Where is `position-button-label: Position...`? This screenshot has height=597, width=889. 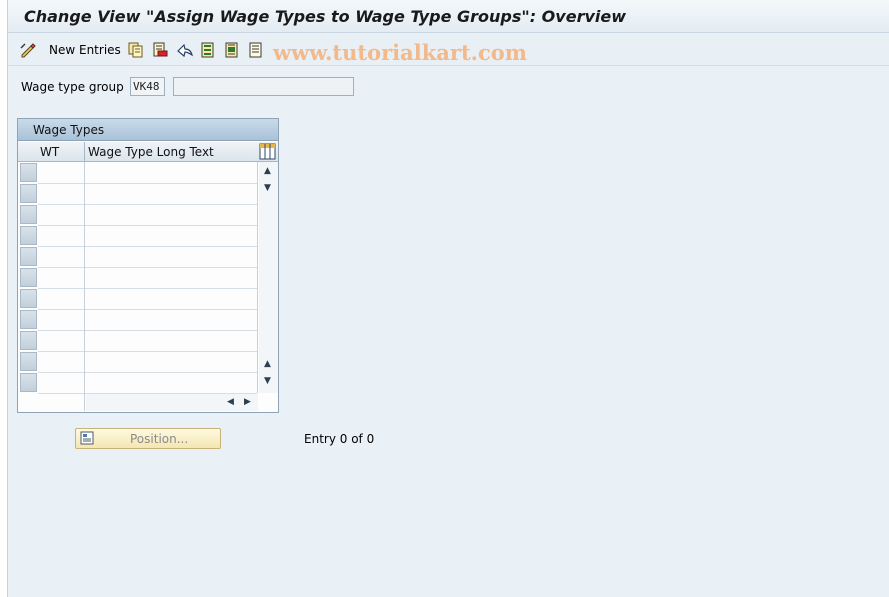 position-button-label: Position... is located at coordinates (159, 439).